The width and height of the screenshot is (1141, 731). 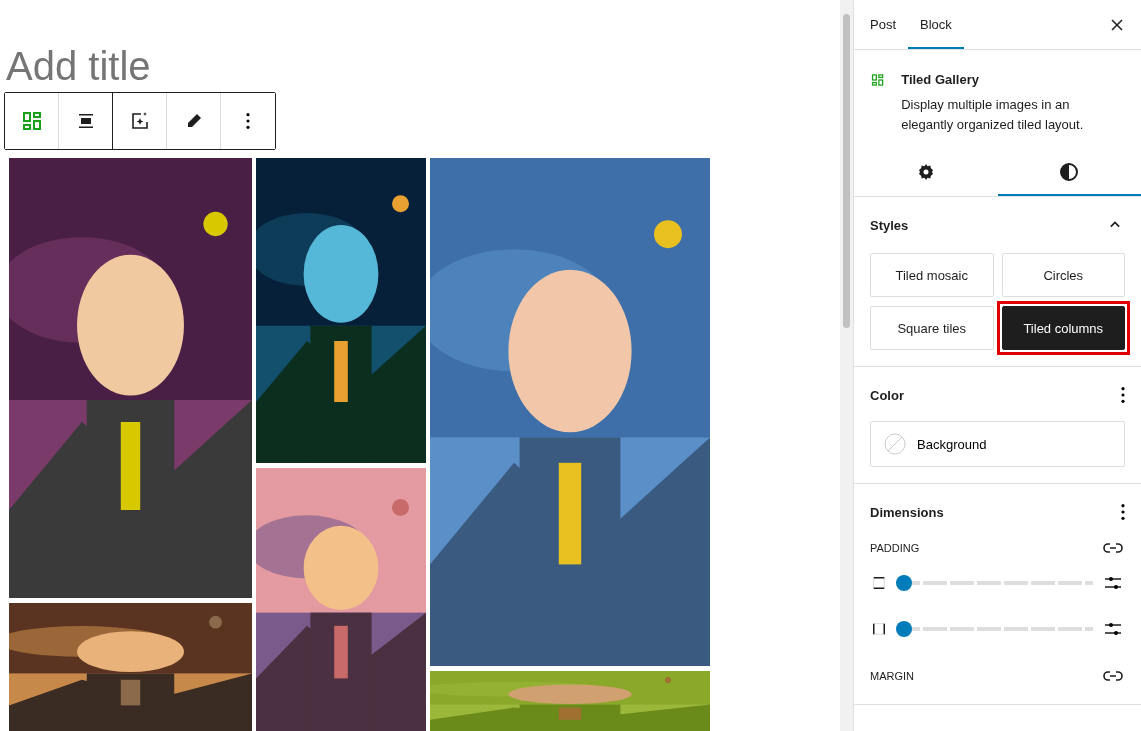 What do you see at coordinates (892, 676) in the screenshot?
I see `margin-label: MARGIN` at bounding box center [892, 676].